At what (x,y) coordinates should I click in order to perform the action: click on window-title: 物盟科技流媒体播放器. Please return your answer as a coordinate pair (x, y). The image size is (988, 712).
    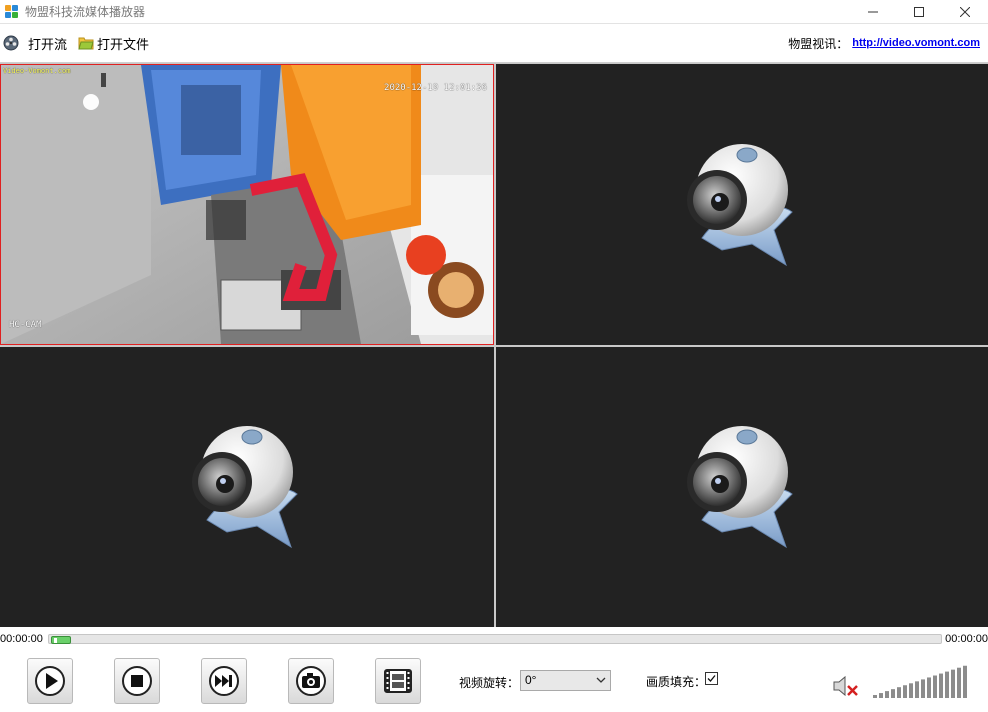
    Looking at the image, I should click on (85, 12).